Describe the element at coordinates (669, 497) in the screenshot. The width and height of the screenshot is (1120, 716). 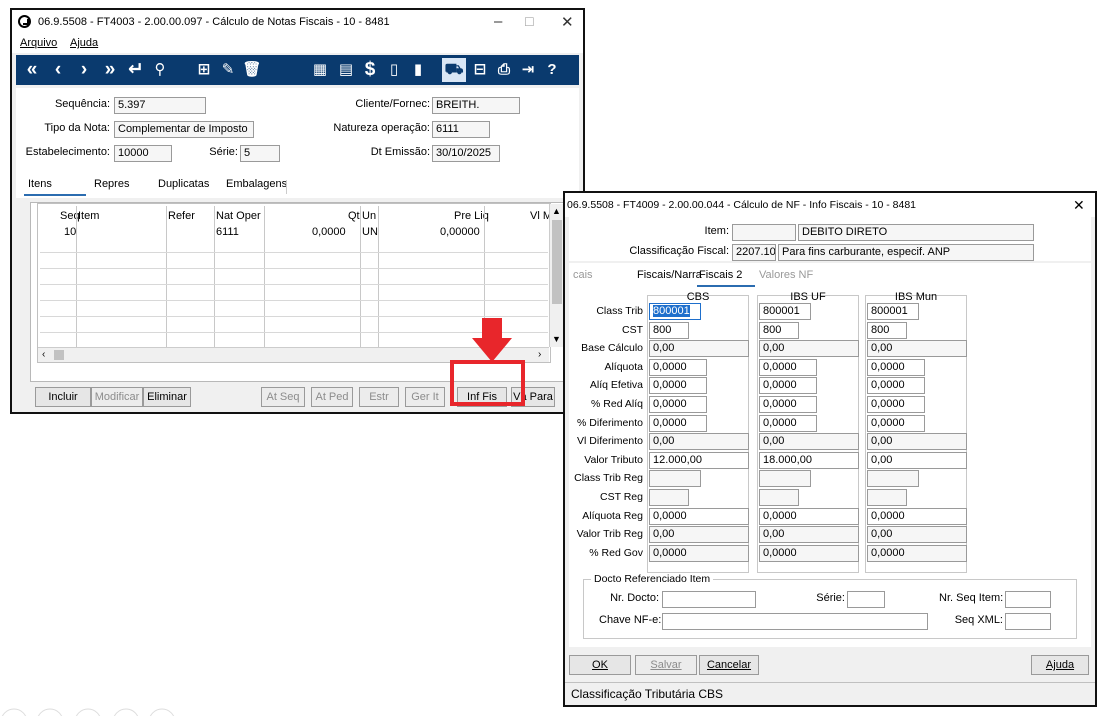
I see `cst-reg-cbs-field` at that location.